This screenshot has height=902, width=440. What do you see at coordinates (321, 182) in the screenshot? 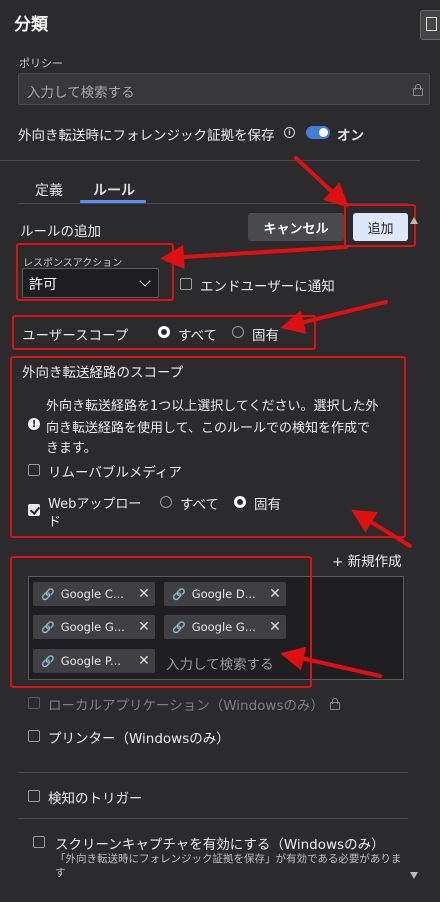
I see `arrow-to-add-button` at bounding box center [321, 182].